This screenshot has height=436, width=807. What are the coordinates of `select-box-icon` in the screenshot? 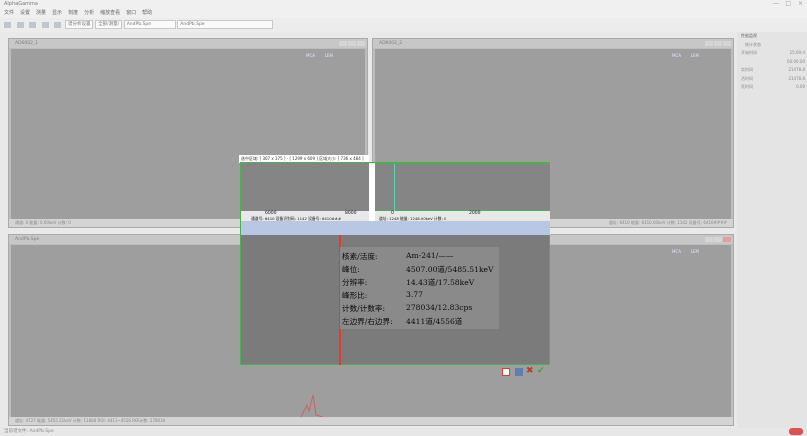 It's located at (506, 372).